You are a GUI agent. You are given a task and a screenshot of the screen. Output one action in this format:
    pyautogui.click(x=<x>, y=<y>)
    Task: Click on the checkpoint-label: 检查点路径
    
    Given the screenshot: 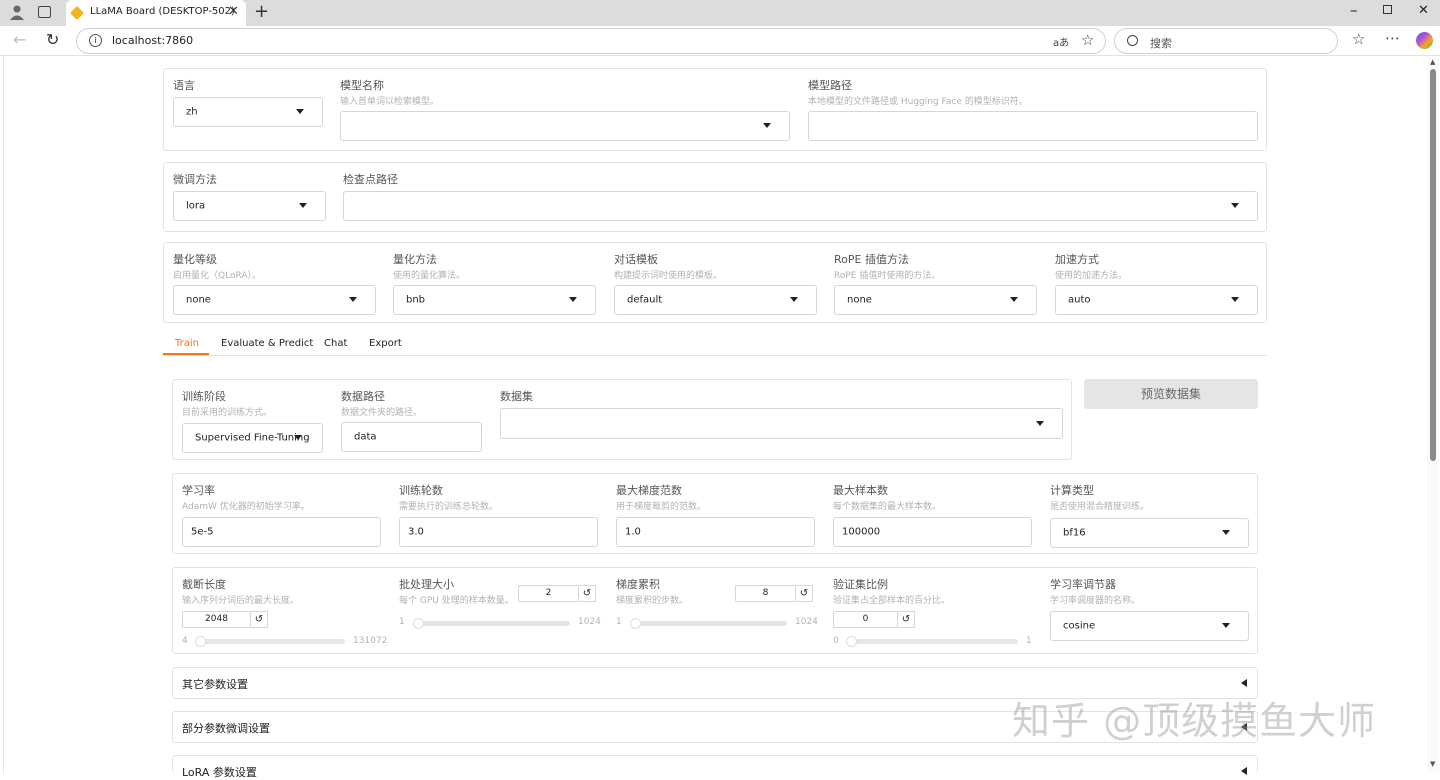 What is the action you would take?
    pyautogui.click(x=370, y=179)
    